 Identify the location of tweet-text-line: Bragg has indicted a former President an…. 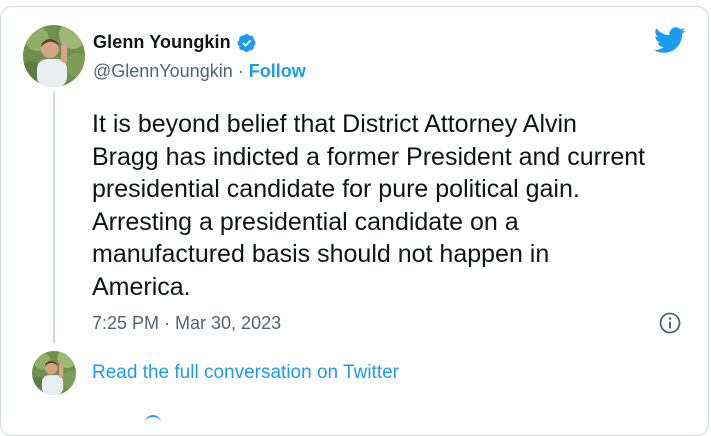
(369, 156).